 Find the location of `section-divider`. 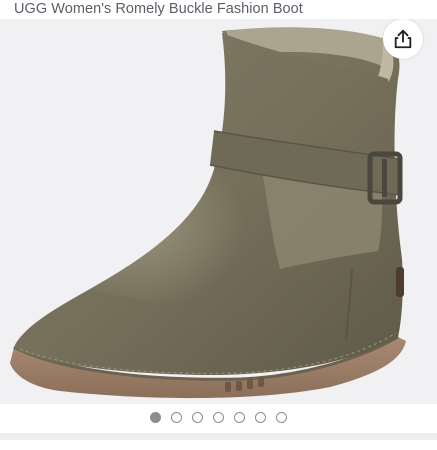

section-divider is located at coordinates (218, 436).